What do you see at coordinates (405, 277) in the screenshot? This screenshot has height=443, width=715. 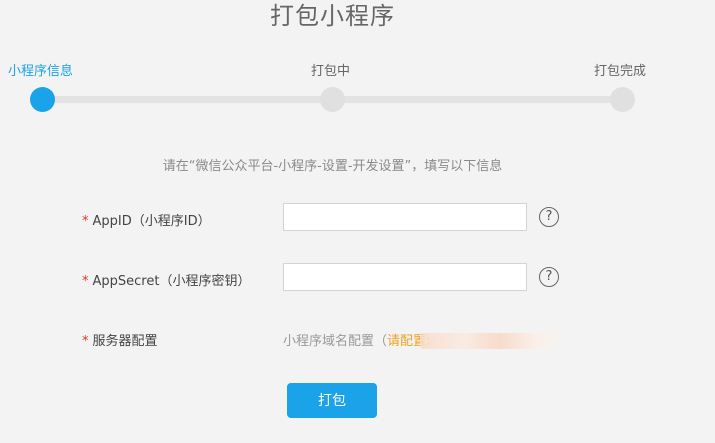 I see `appsecret-input` at bounding box center [405, 277].